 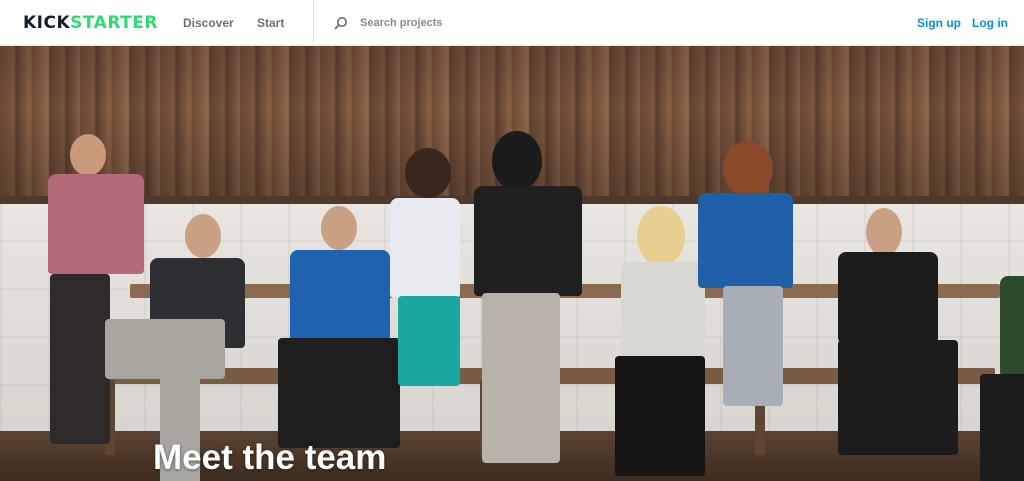 I want to click on logo-text-starter: STARTER, so click(x=114, y=23).